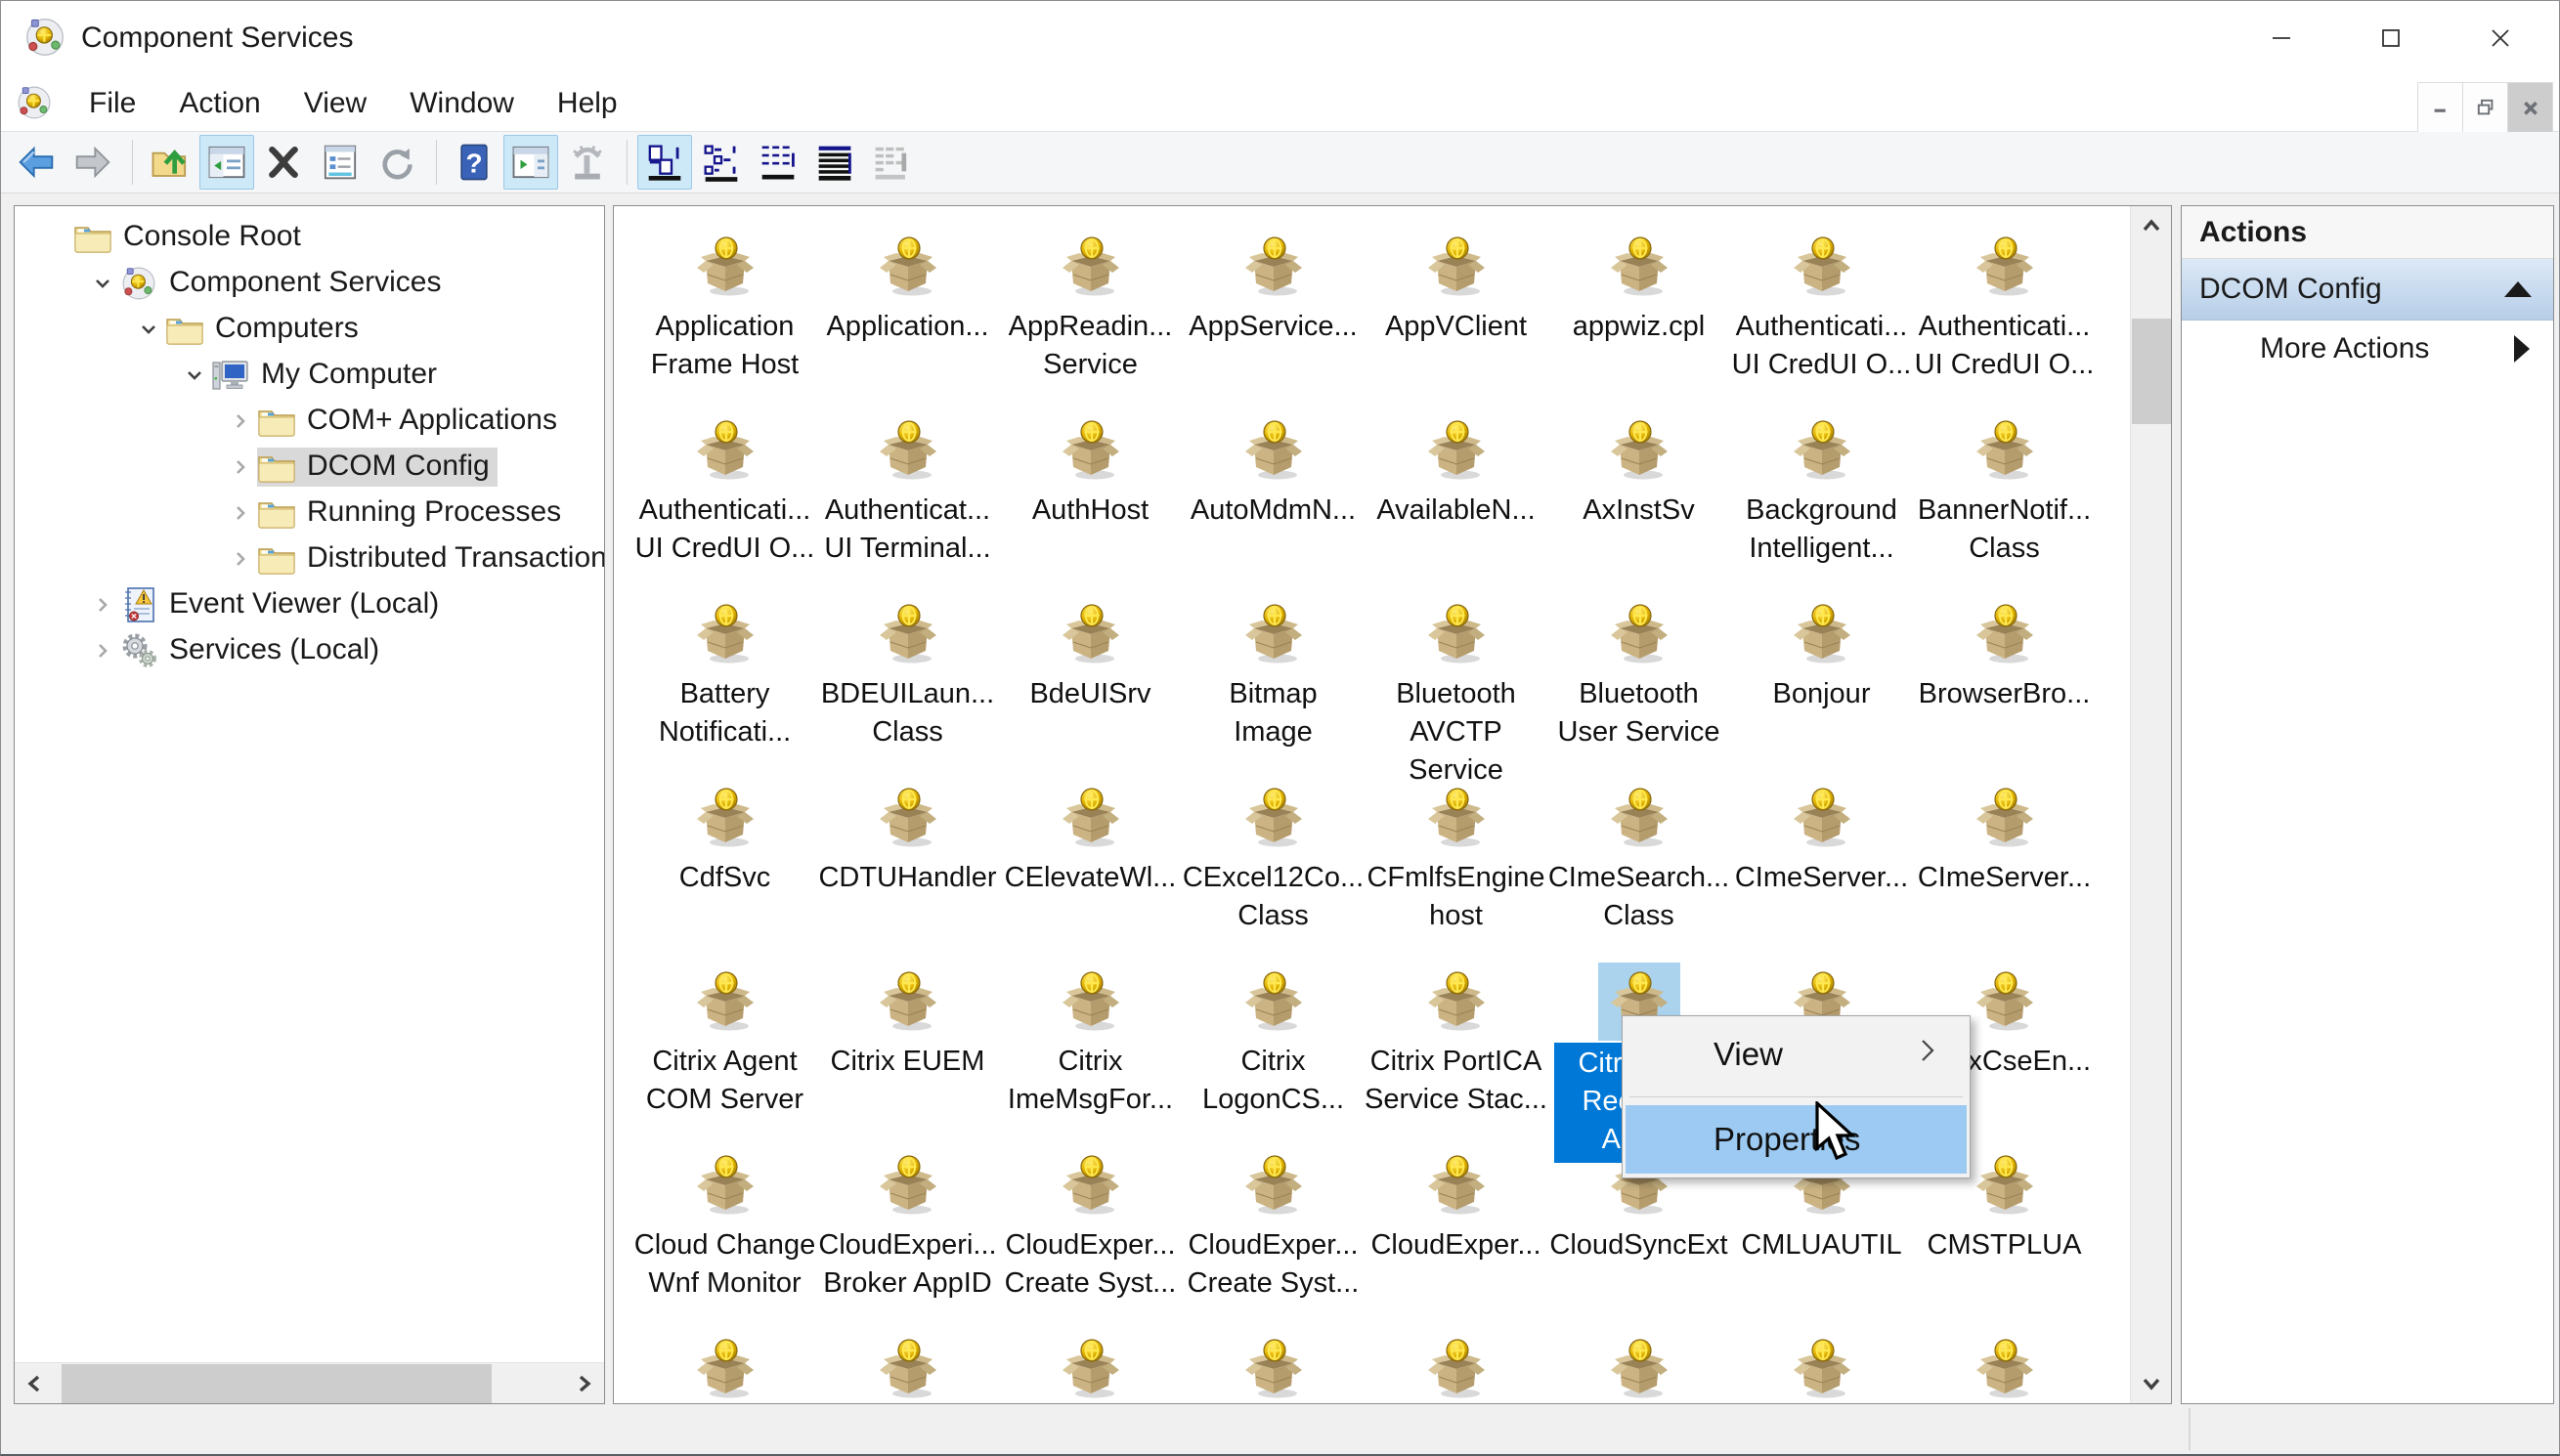  Describe the element at coordinates (583, 1383) in the screenshot. I see `scroll-right-arrow` at that location.